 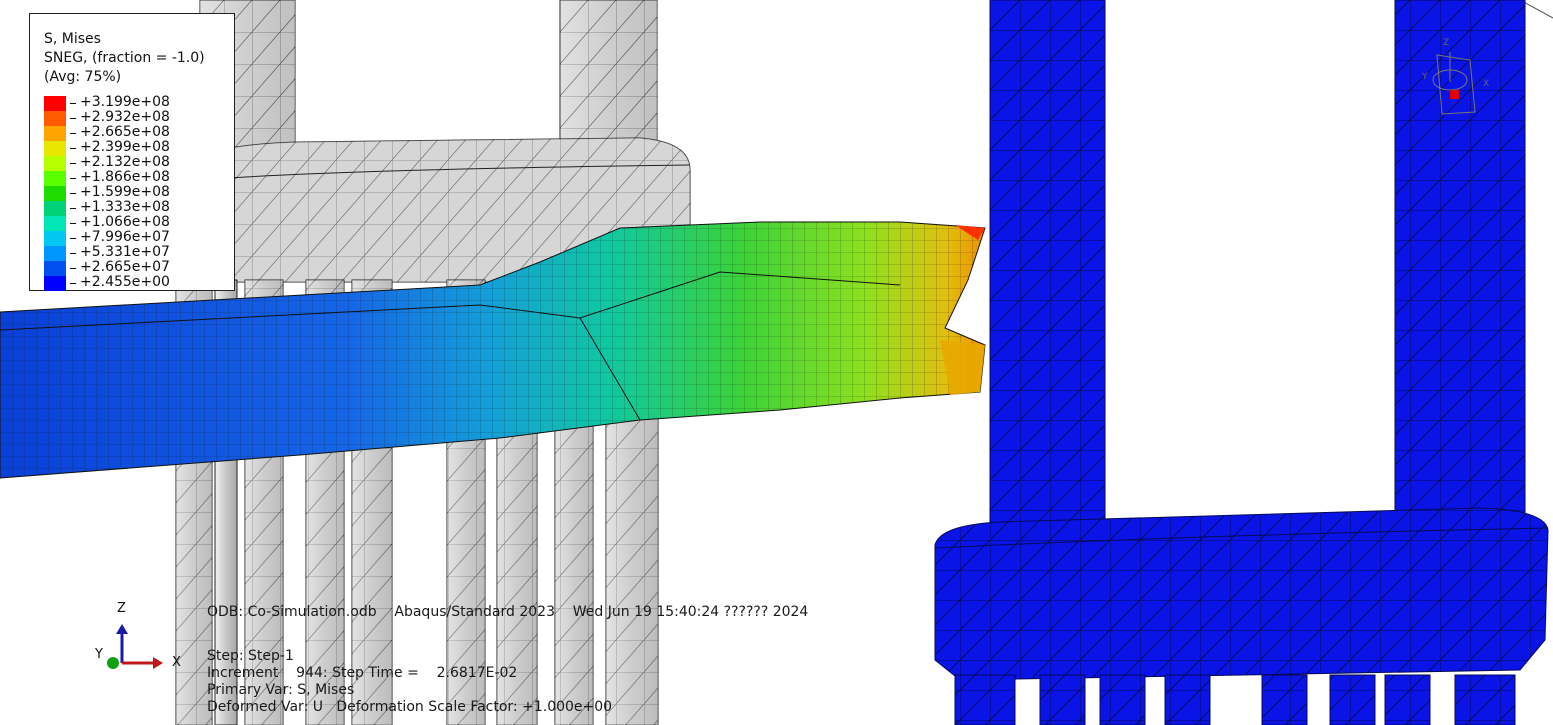 What do you see at coordinates (99, 654) in the screenshot?
I see `triad-y-label: Y` at bounding box center [99, 654].